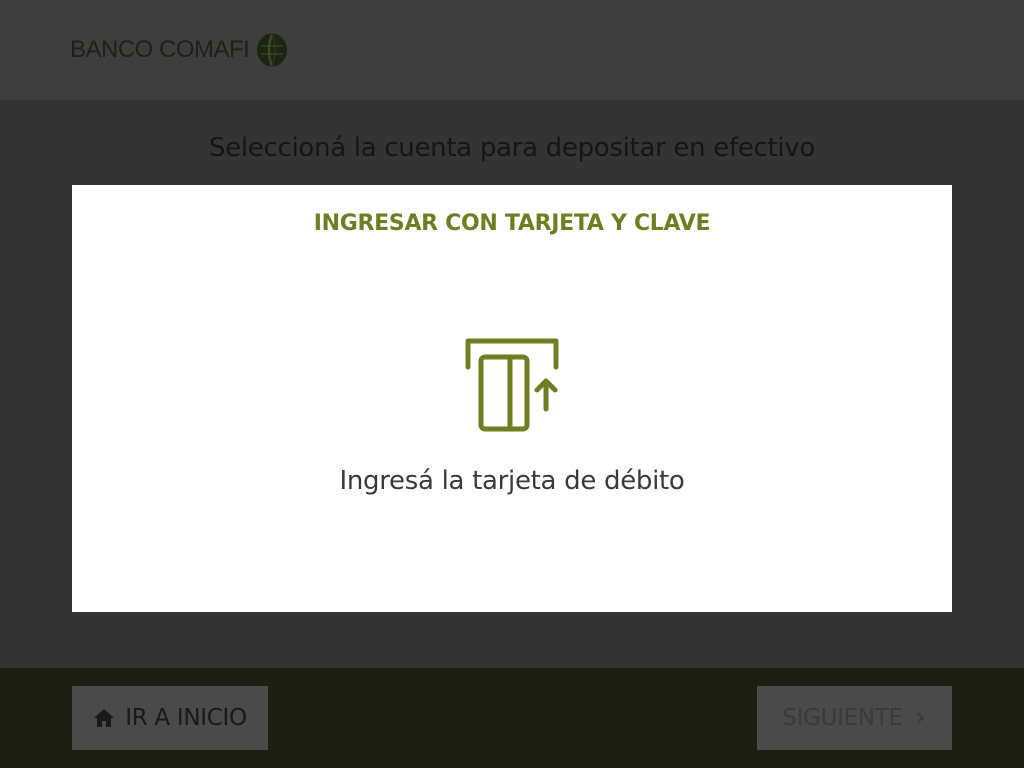 The height and width of the screenshot is (768, 1024). I want to click on comafi-leaf-icon, so click(272, 50).